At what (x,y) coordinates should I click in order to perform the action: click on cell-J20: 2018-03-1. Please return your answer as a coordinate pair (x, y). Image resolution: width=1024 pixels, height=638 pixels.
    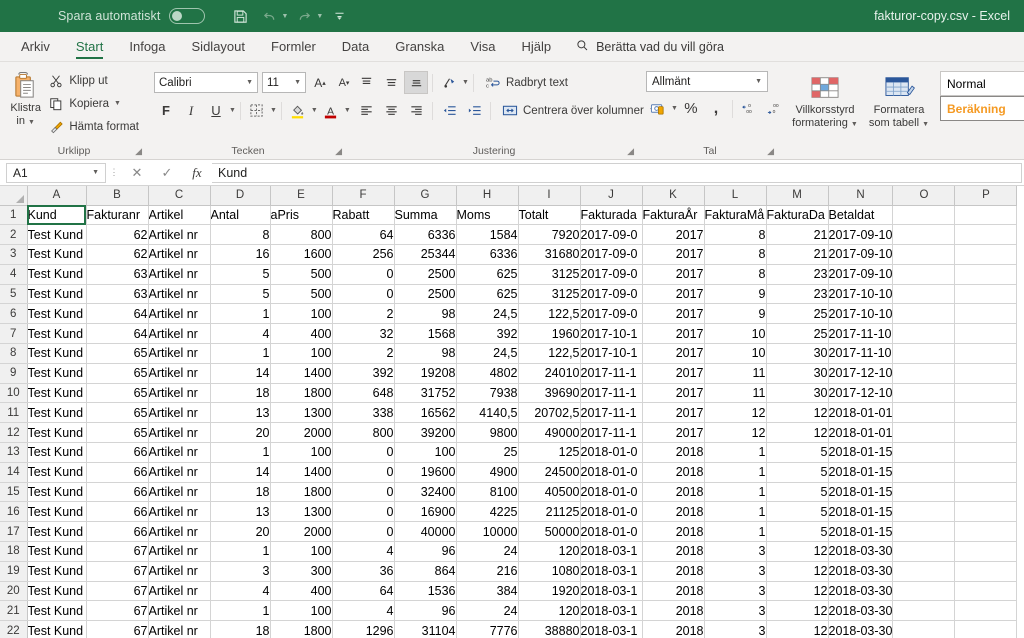
    Looking at the image, I should click on (611, 591).